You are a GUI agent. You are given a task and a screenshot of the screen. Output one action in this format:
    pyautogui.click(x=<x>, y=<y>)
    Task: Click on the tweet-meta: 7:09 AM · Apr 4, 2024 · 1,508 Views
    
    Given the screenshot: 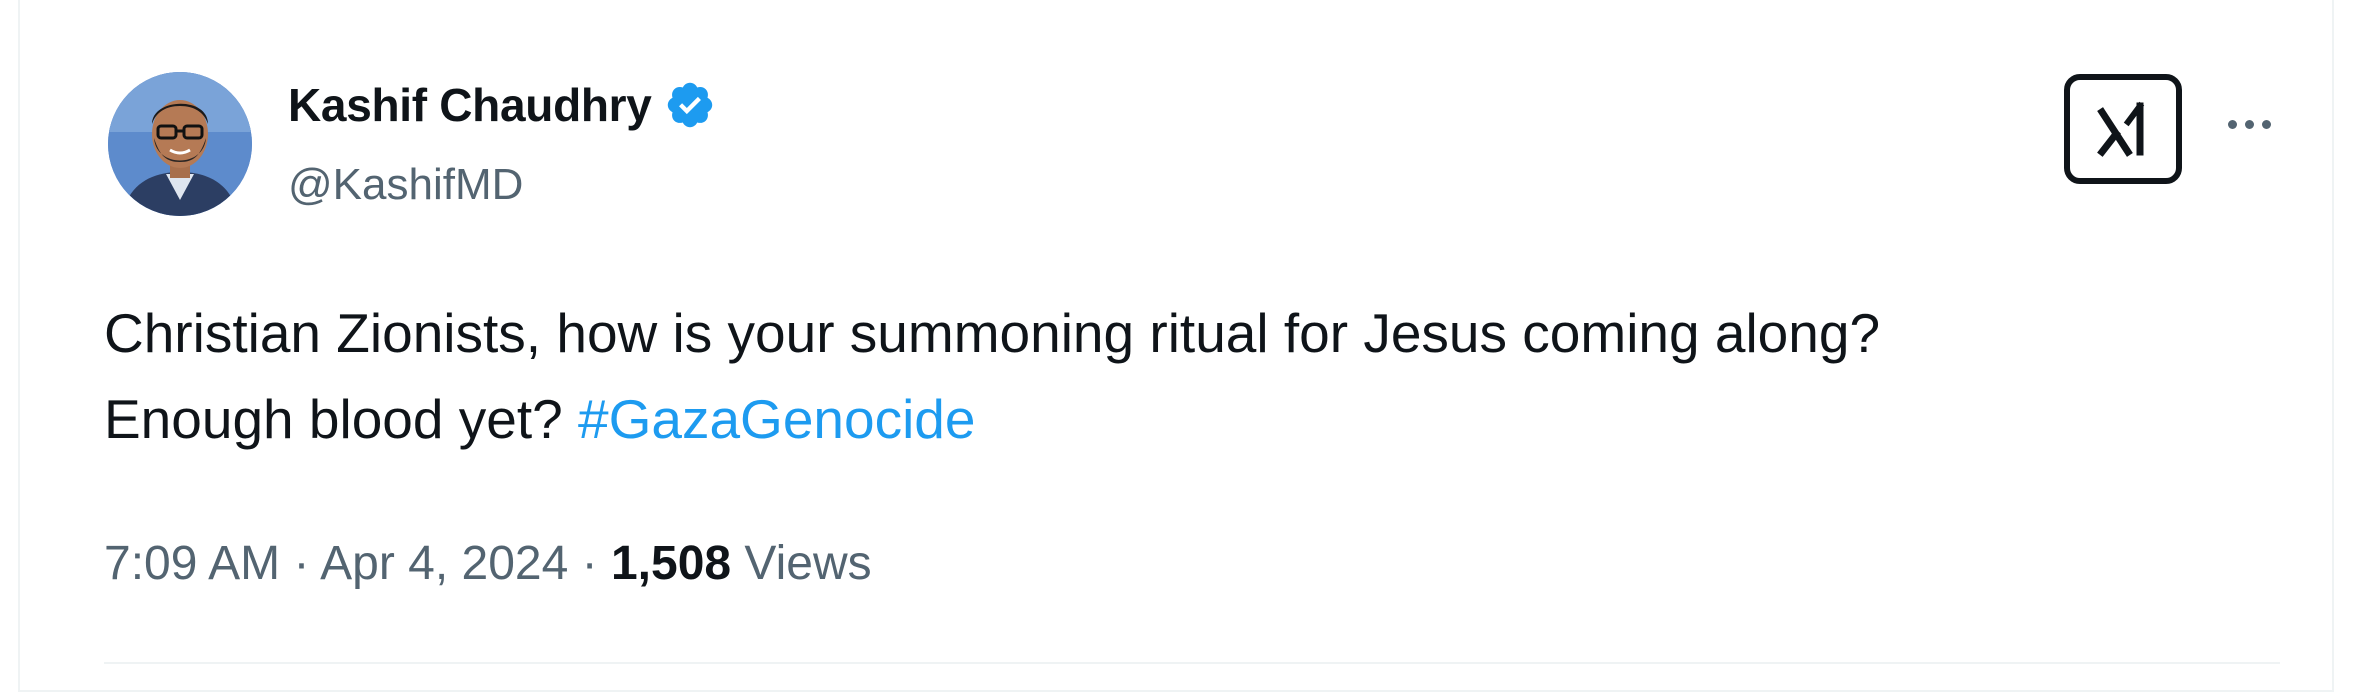 What is the action you would take?
    pyautogui.click(x=488, y=563)
    